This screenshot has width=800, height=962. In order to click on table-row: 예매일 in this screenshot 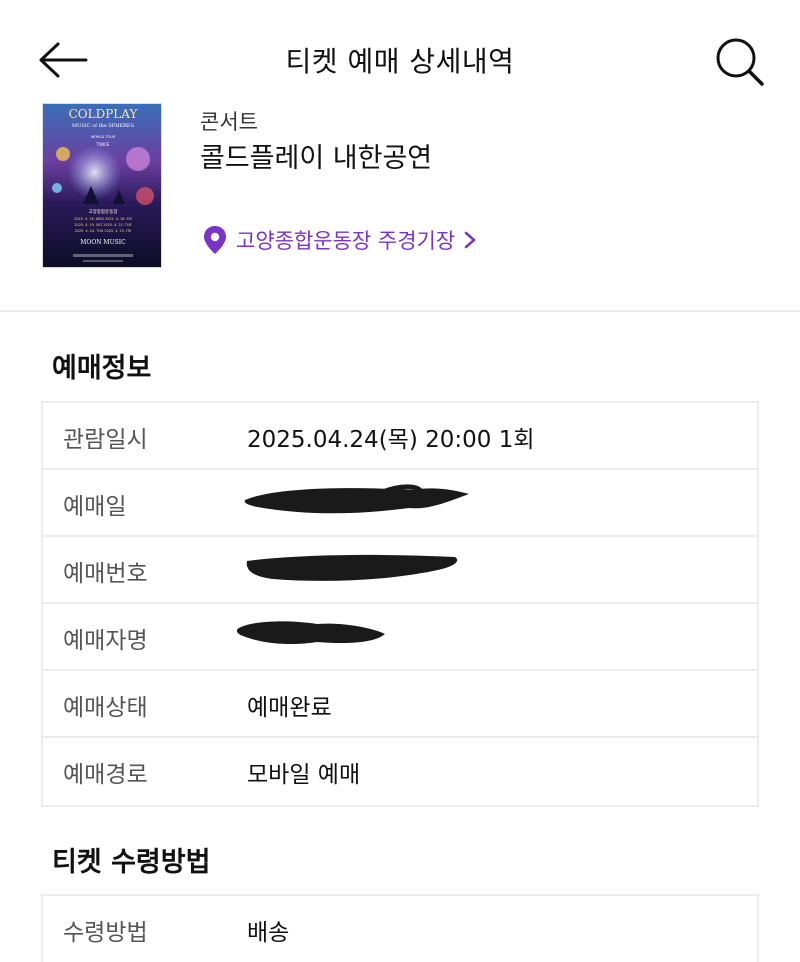, I will do `click(400, 503)`.